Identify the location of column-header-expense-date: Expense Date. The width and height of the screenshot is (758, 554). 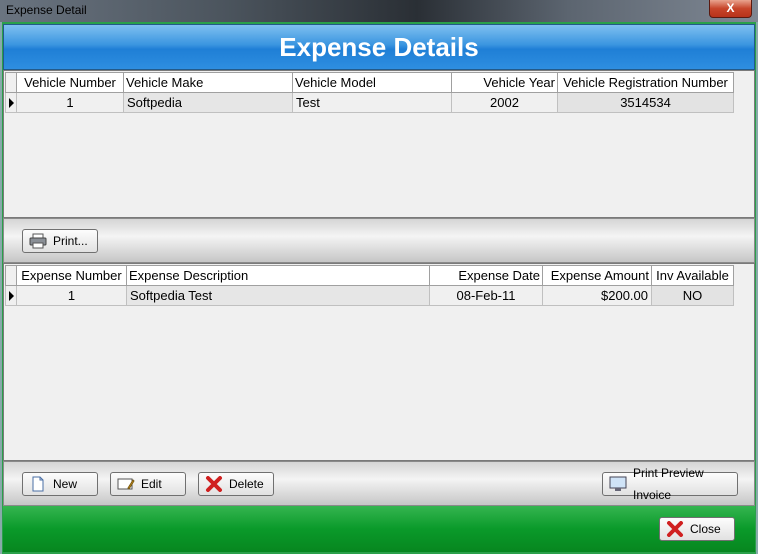
(486, 275).